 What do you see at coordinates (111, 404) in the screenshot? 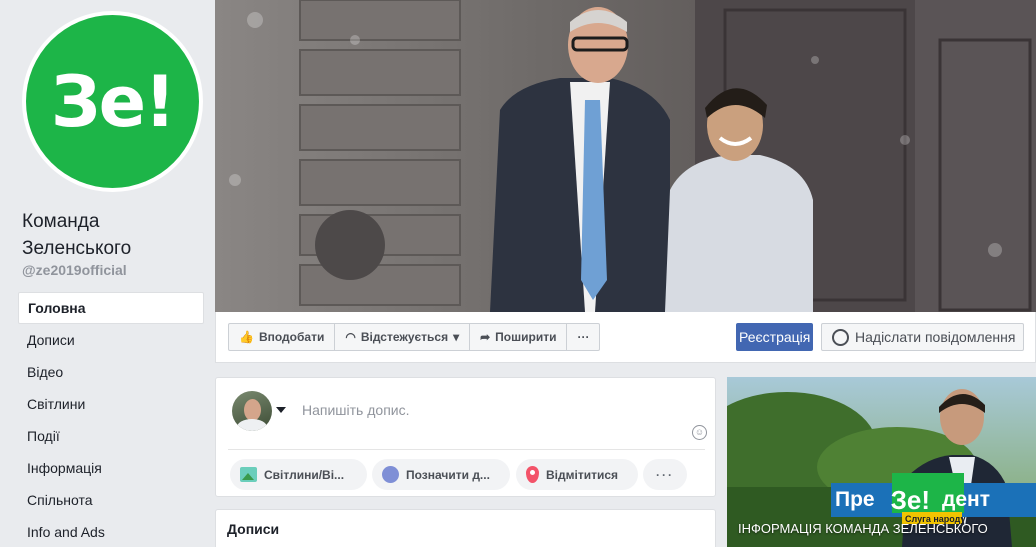
I see `sidebar-item-photos: Світлини` at bounding box center [111, 404].